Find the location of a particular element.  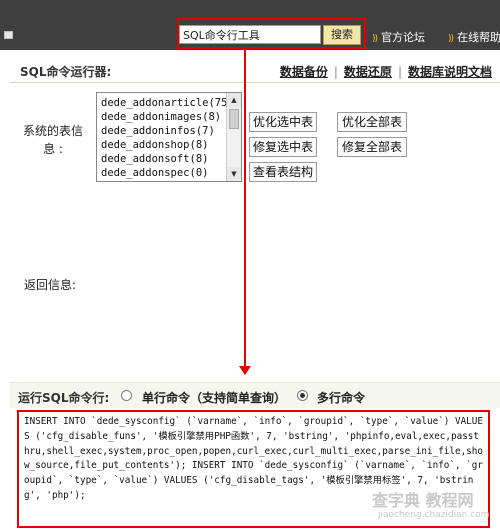

sql-command-label: 运行SQL命令行: is located at coordinates (64, 398).